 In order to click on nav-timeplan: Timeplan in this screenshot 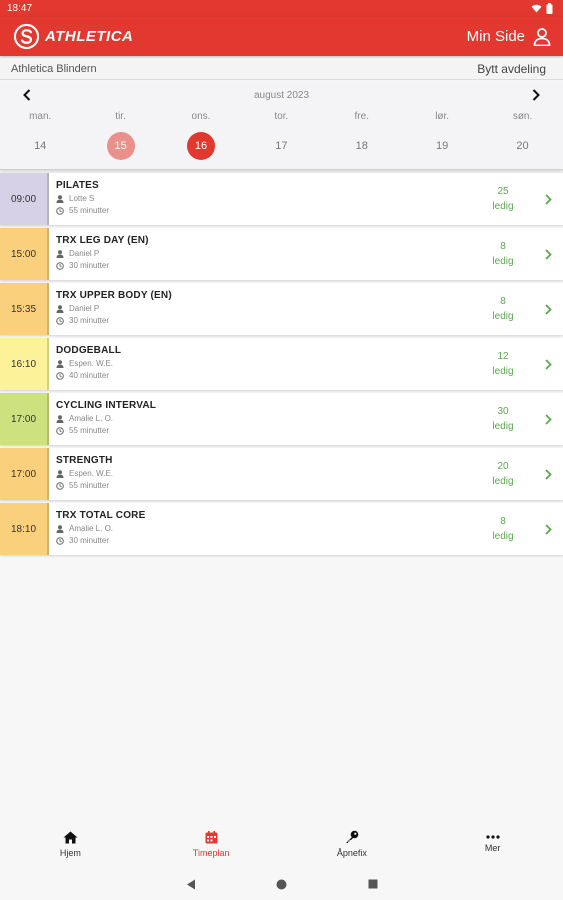, I will do `click(211, 844)`.